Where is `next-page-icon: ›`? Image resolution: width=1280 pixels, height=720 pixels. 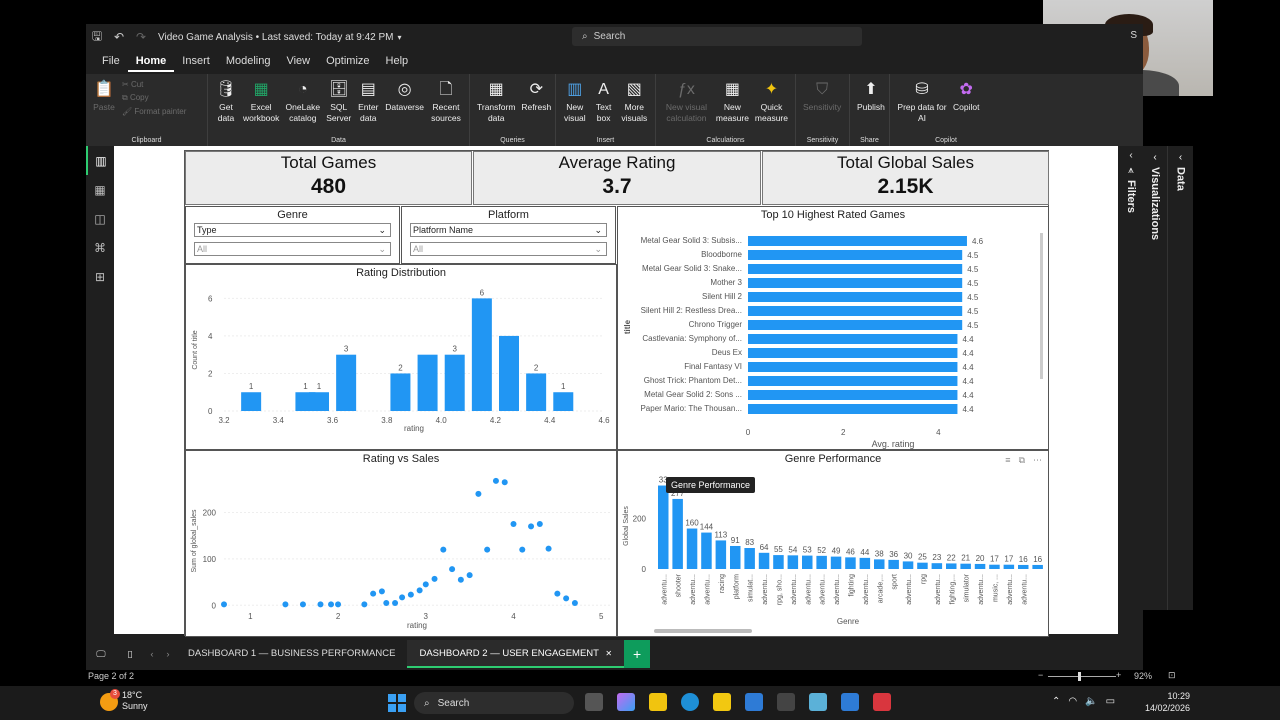
next-page-icon: › is located at coordinates (168, 654).